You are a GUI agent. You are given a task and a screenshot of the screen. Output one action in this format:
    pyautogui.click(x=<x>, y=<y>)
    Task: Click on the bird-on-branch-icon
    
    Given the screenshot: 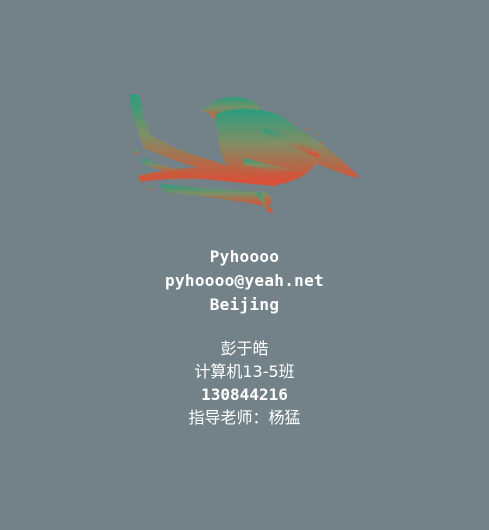 What is the action you would take?
    pyautogui.click(x=245, y=152)
    